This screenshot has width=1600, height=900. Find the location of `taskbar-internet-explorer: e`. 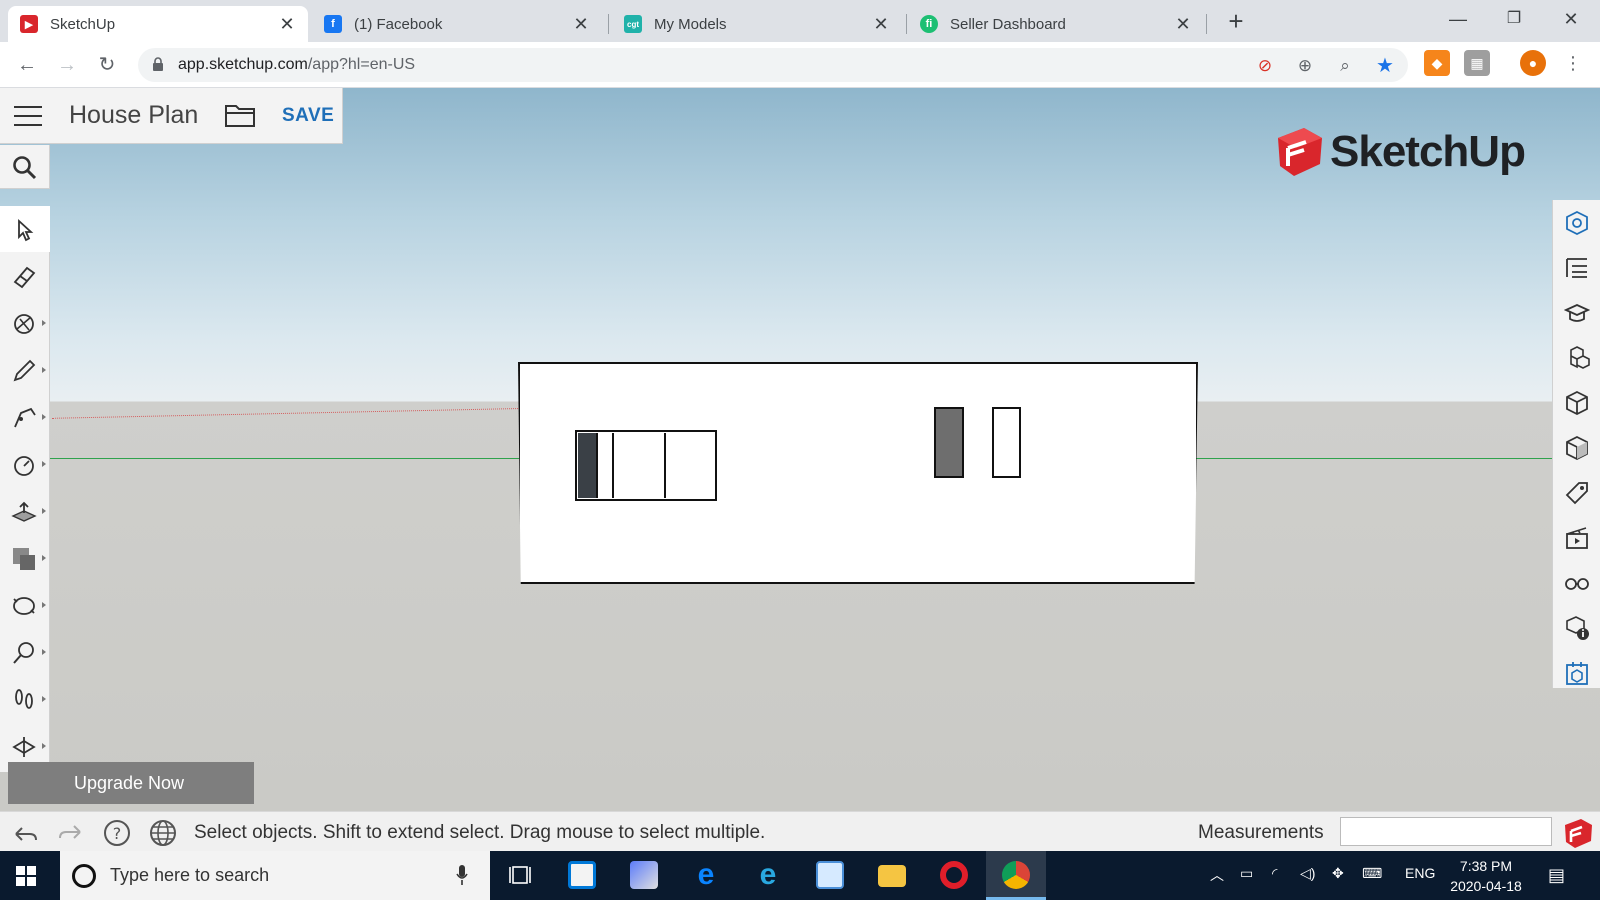

taskbar-internet-explorer: e is located at coordinates (768, 875).